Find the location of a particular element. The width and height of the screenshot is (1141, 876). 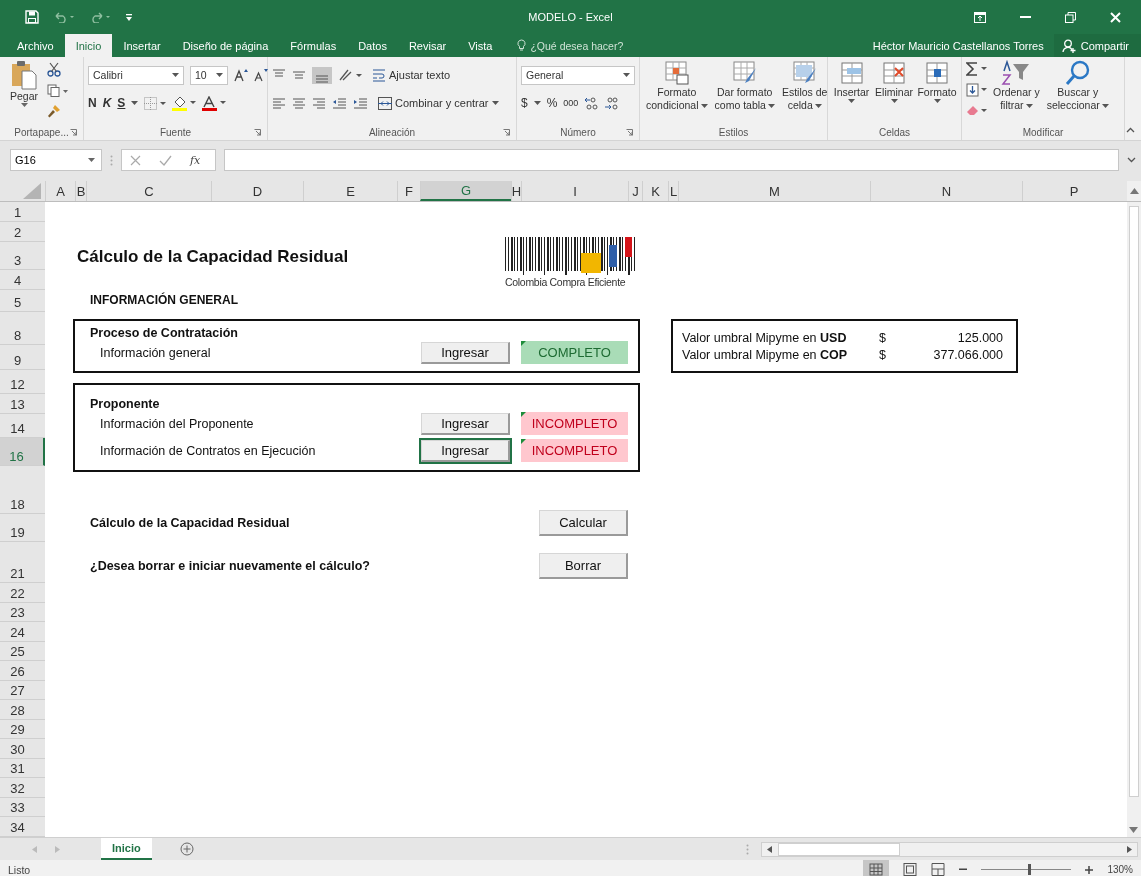

action-button: Calcular is located at coordinates (583, 523).